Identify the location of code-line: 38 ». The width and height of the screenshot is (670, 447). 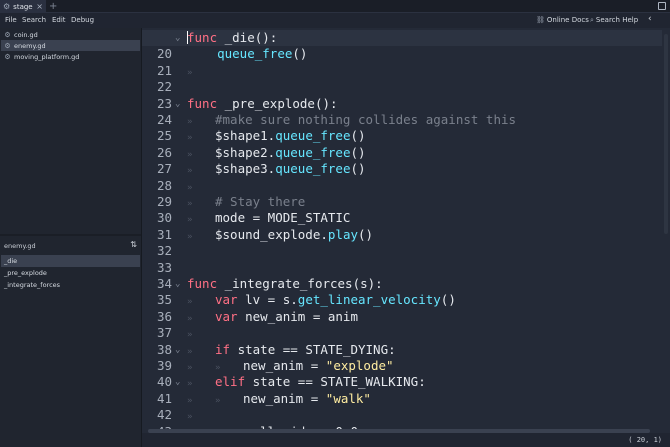
(402, 340).